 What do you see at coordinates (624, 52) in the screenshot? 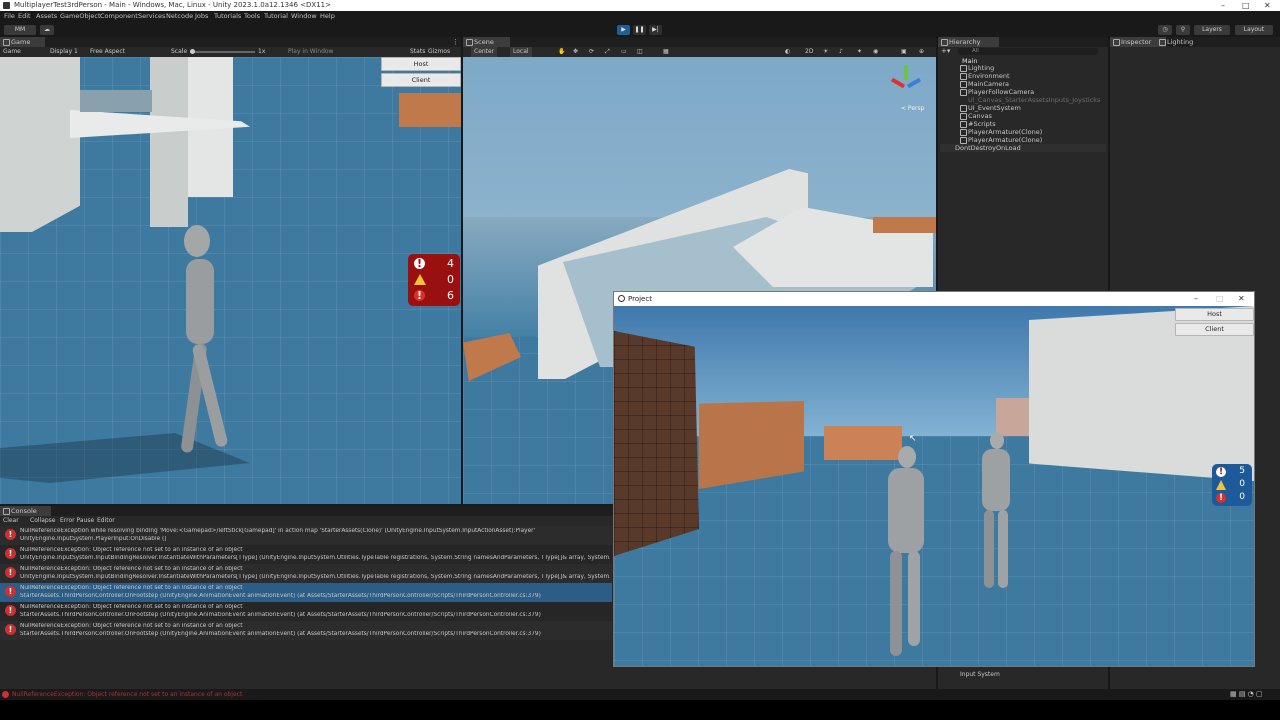
I see `rect-tool-icon: ▭` at bounding box center [624, 52].